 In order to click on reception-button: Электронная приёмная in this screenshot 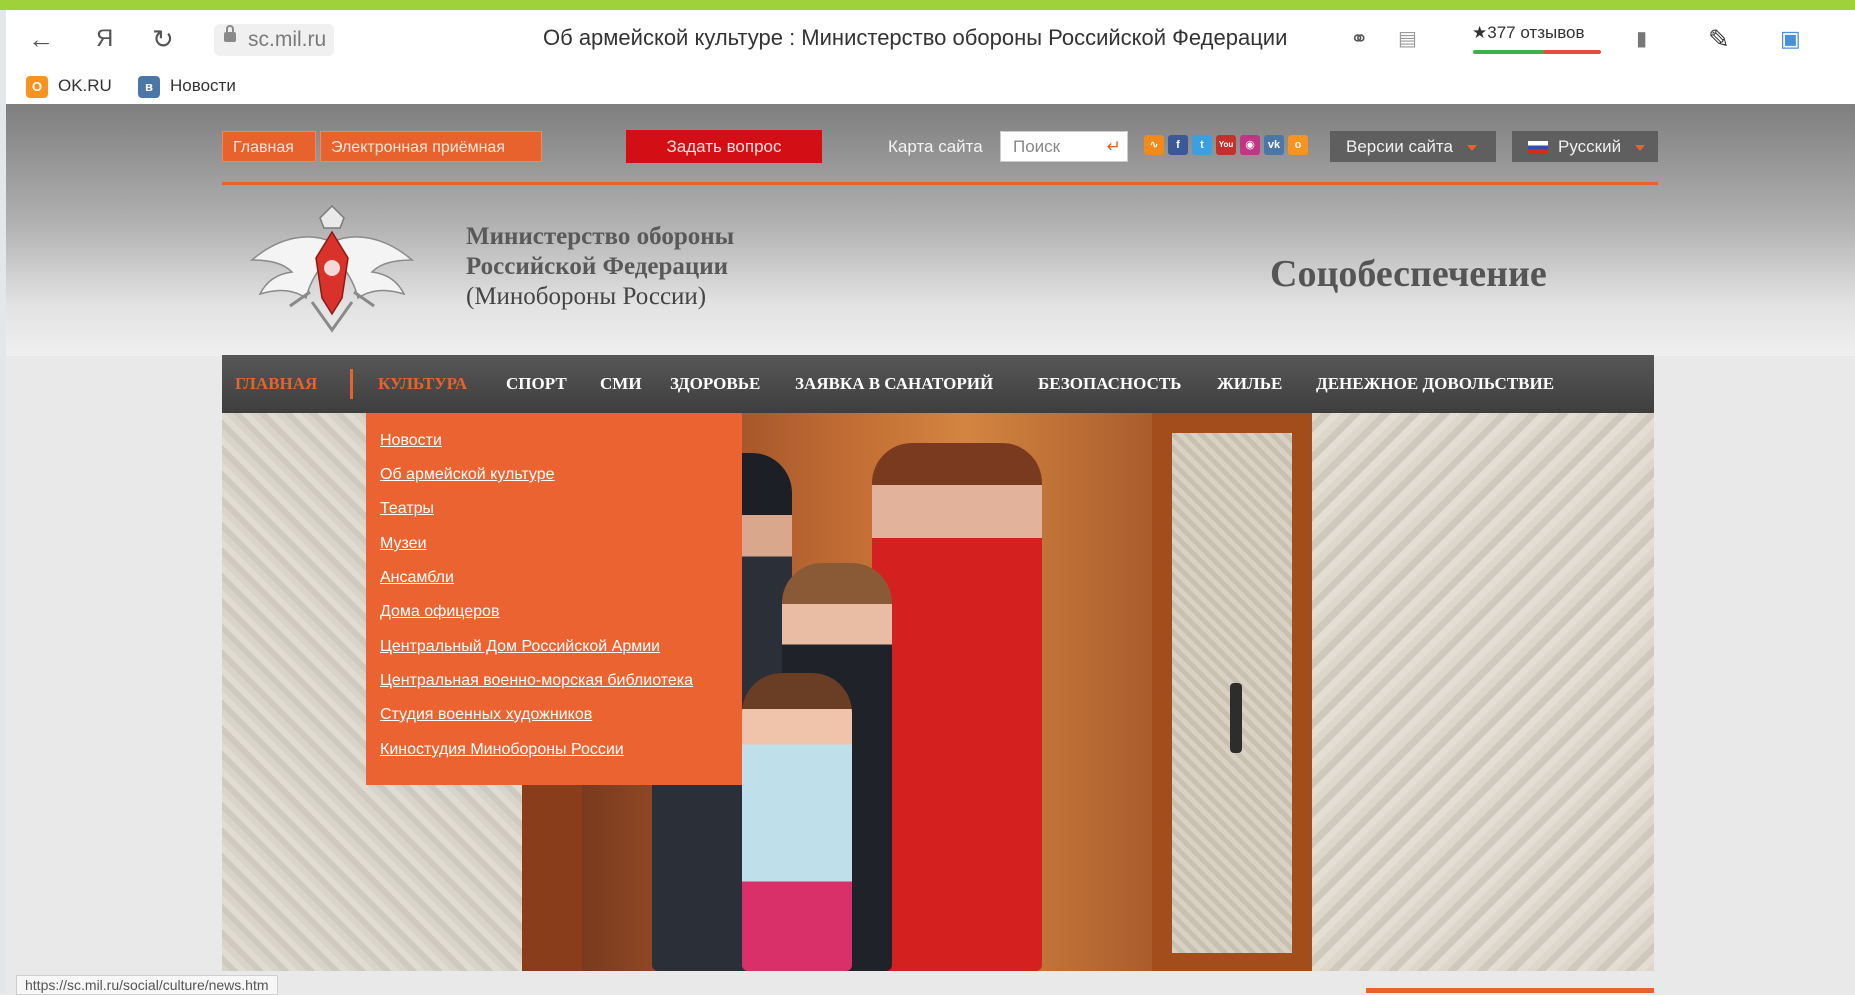, I will do `click(431, 146)`.